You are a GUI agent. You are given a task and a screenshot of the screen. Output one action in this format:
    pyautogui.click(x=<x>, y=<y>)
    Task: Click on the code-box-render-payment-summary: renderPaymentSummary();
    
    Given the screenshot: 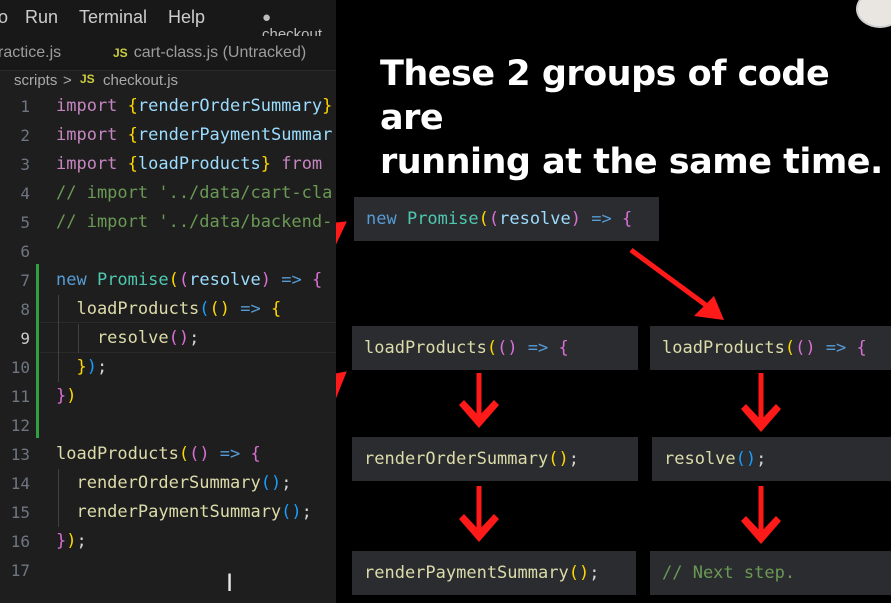 What is the action you would take?
    pyautogui.click(x=494, y=573)
    